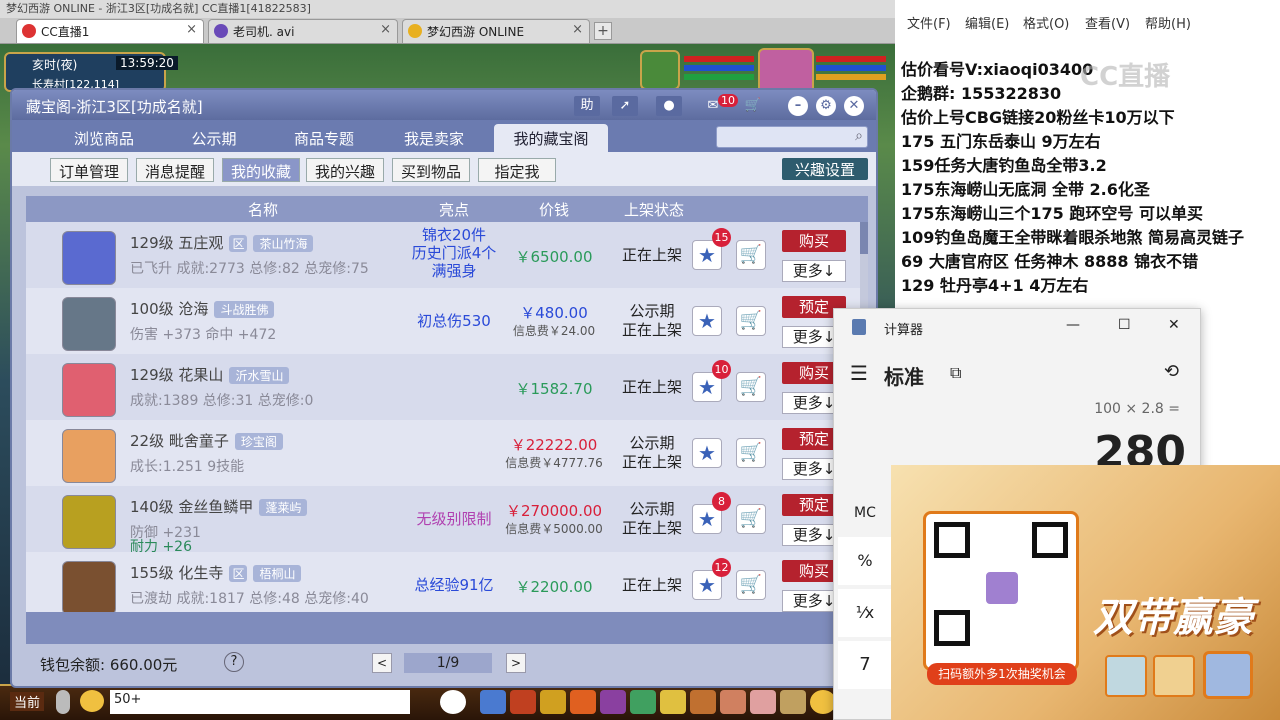 Image resolution: width=1280 pixels, height=720 pixels. I want to click on item-stats: 成长:1.251 9技能, so click(187, 467).